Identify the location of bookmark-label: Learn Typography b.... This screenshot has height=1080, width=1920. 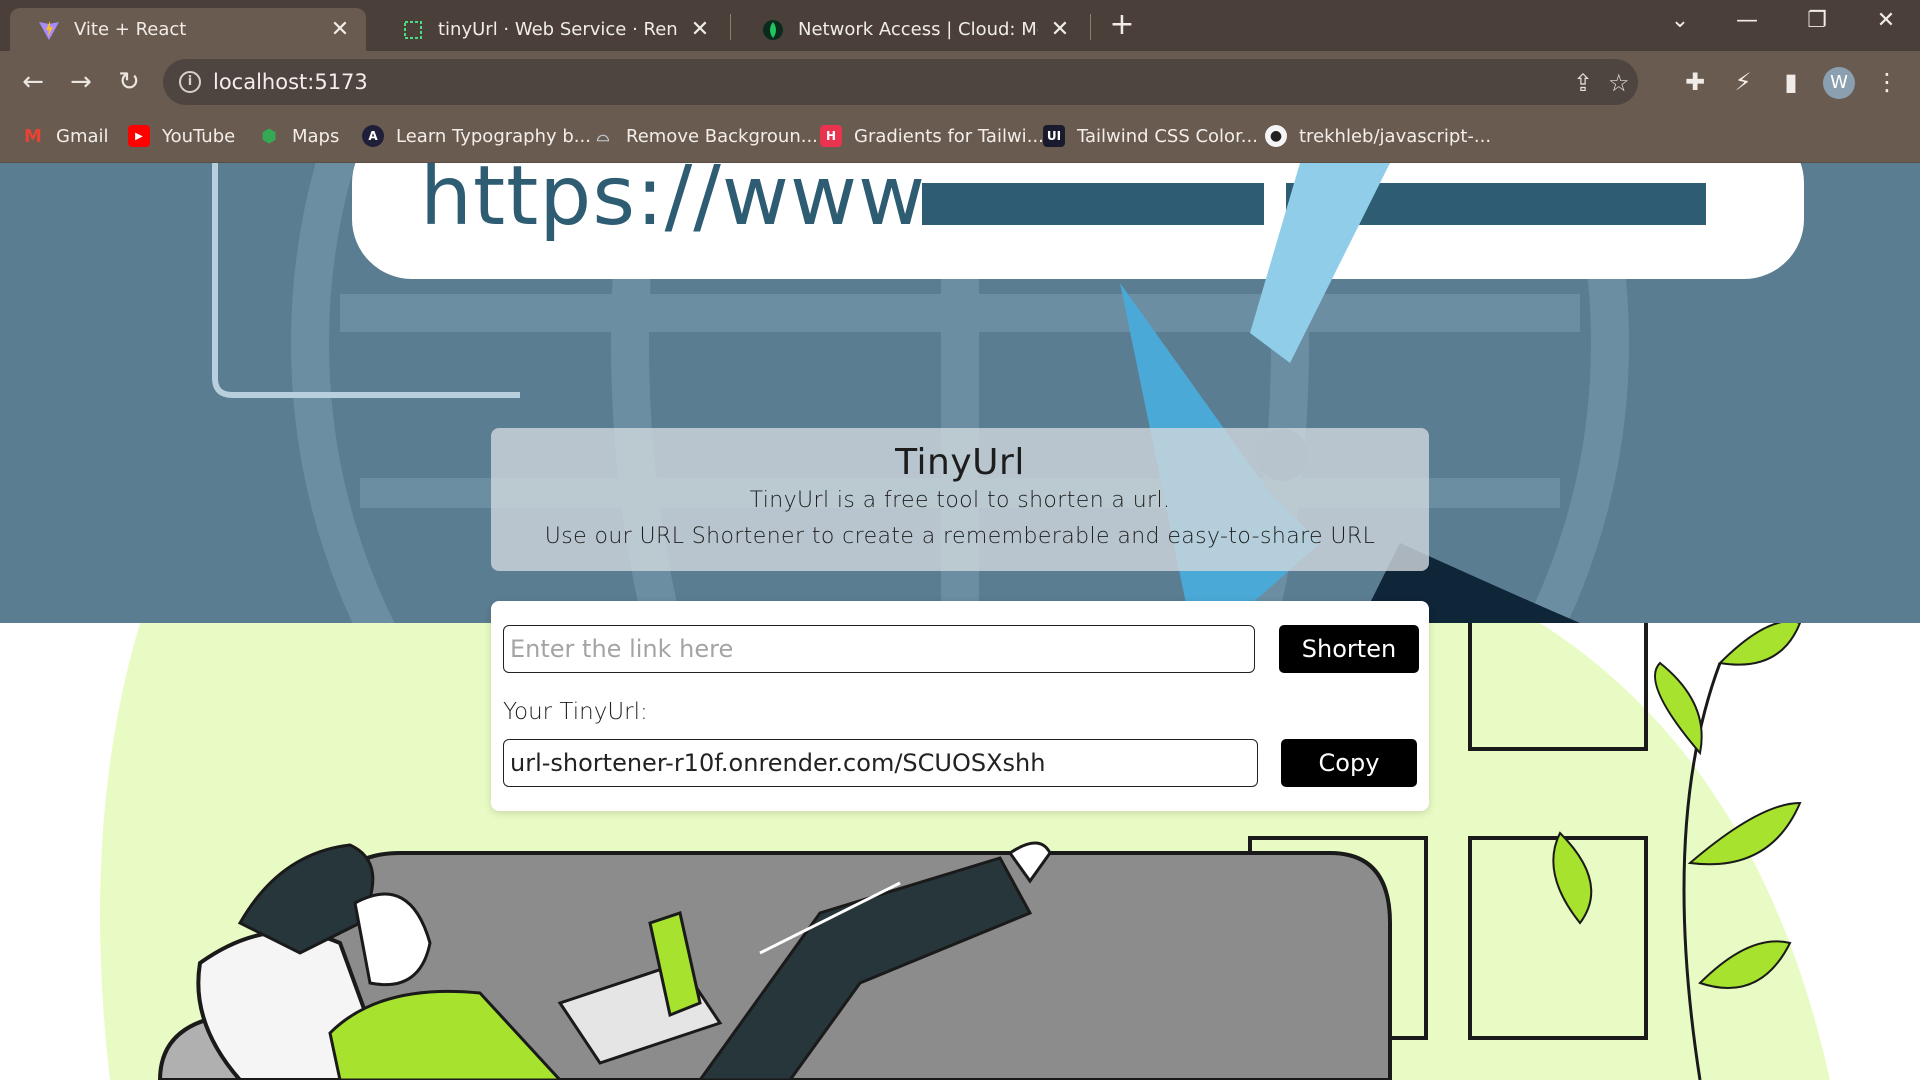
(493, 136).